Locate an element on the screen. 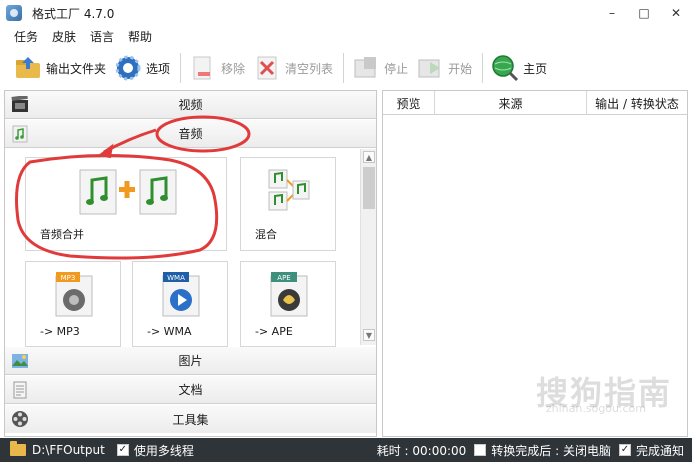 The height and width of the screenshot is (462, 692). multithread-label: 使用多线程 is located at coordinates (163, 450).